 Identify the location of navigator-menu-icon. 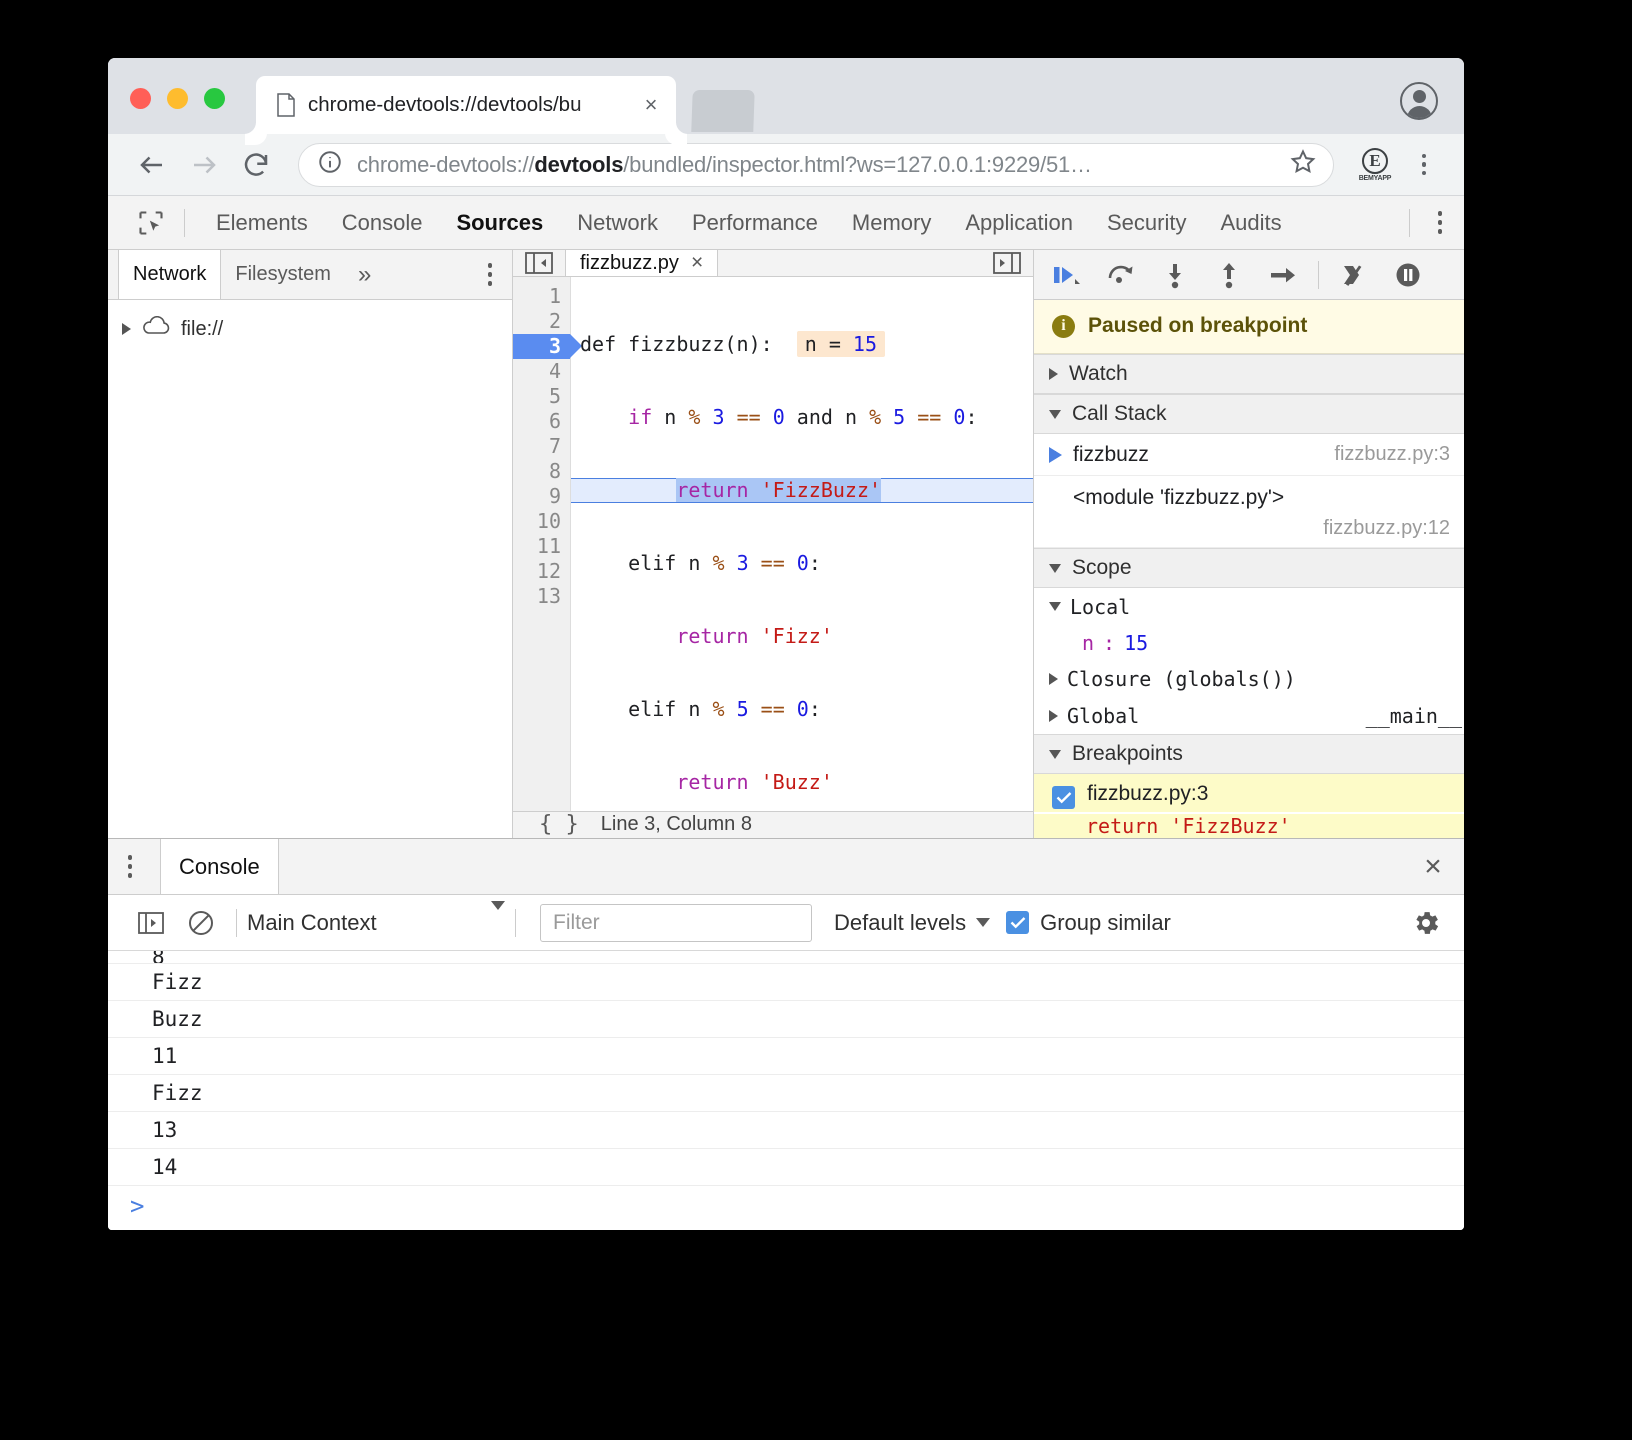
(490, 274).